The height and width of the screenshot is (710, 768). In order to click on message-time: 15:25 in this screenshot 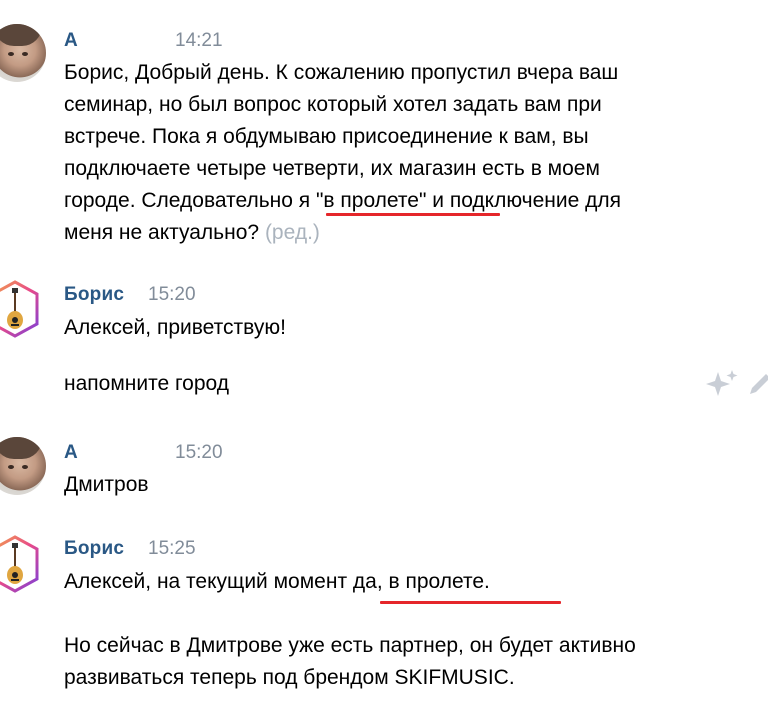, I will do `click(172, 548)`.